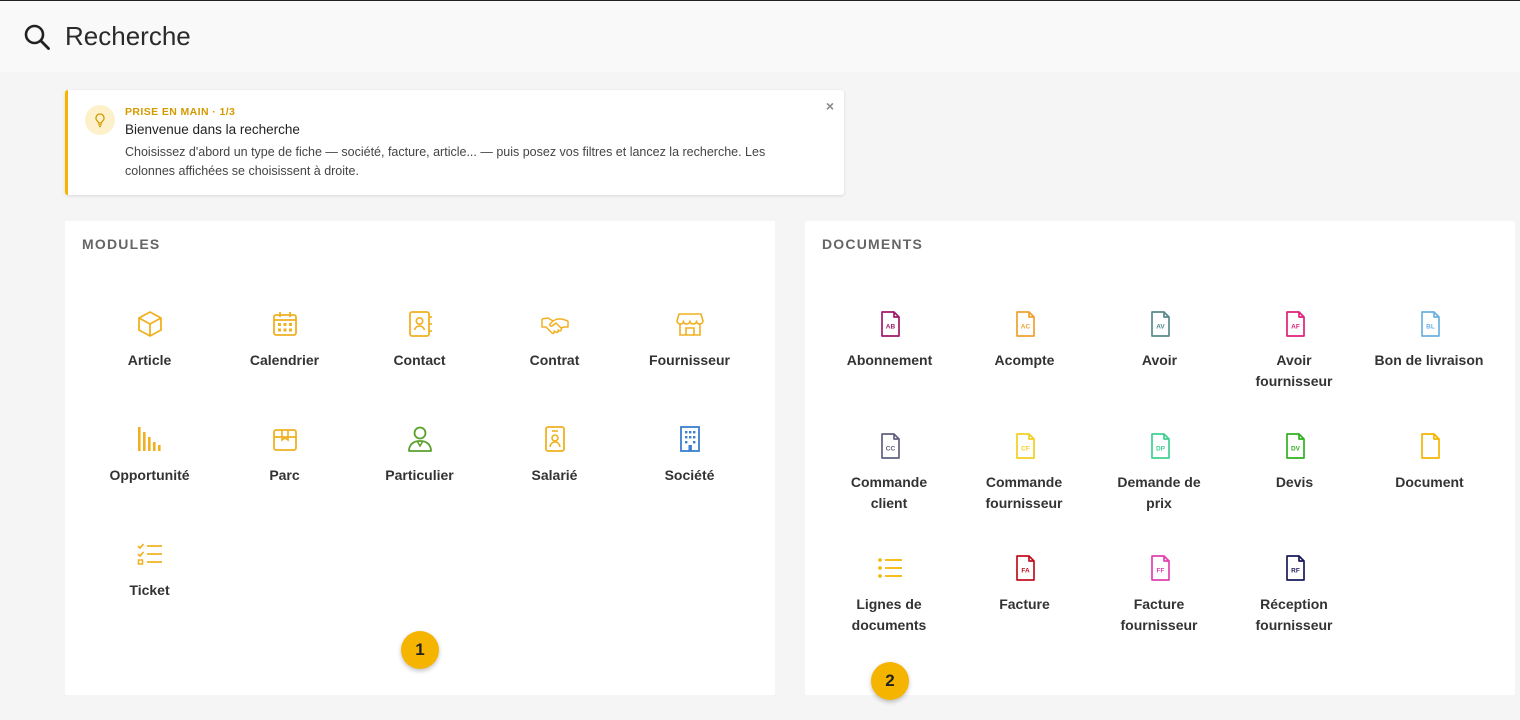 The width and height of the screenshot is (1520, 720). I want to click on file-ac-icon: AC, so click(1025, 324).